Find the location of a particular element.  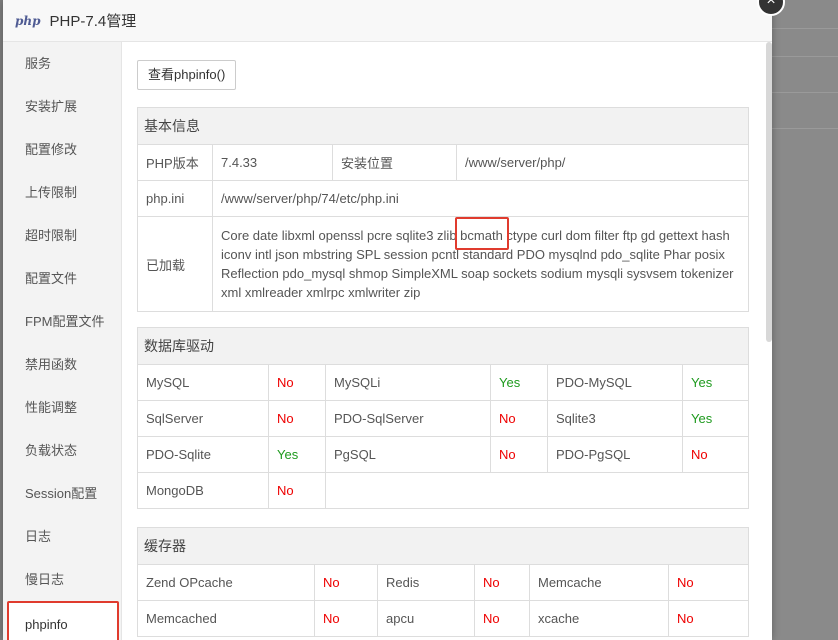

basic-info-header: 基本信息 is located at coordinates (443, 126).